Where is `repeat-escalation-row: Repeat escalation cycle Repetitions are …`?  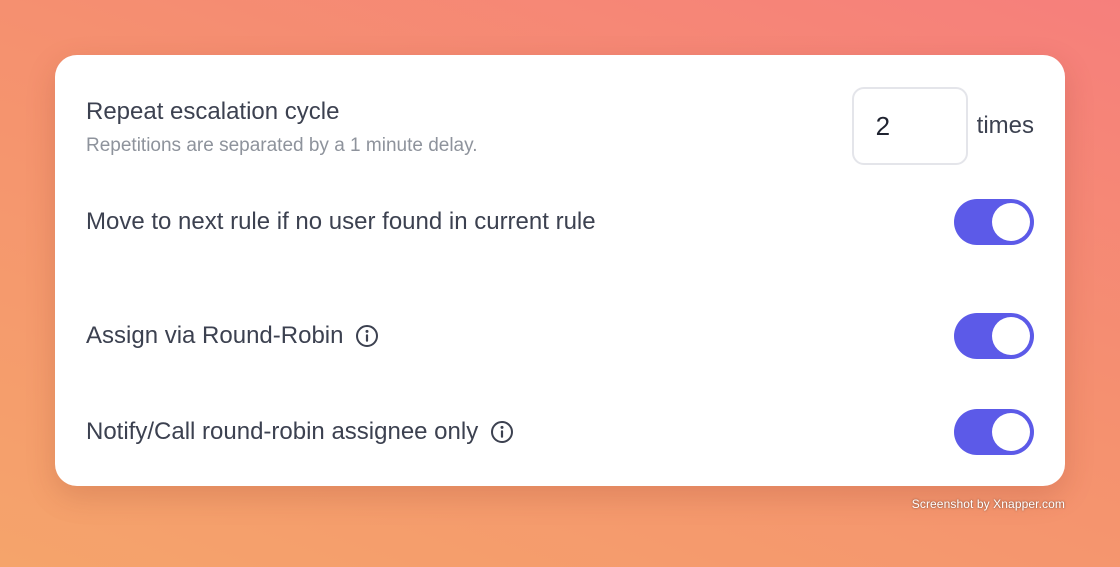 repeat-escalation-row: Repeat escalation cycle Repetitions are … is located at coordinates (560, 126).